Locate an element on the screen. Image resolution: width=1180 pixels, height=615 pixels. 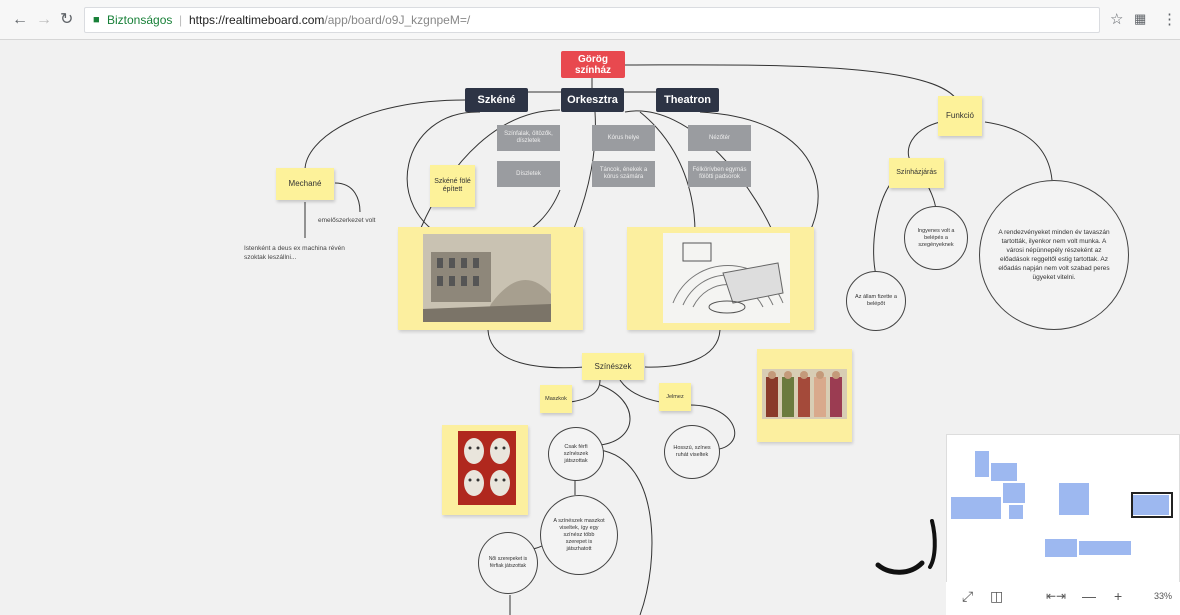
circle-note: Ingyenes volt a belépés a szegényeknek is located at coordinates (936, 238).